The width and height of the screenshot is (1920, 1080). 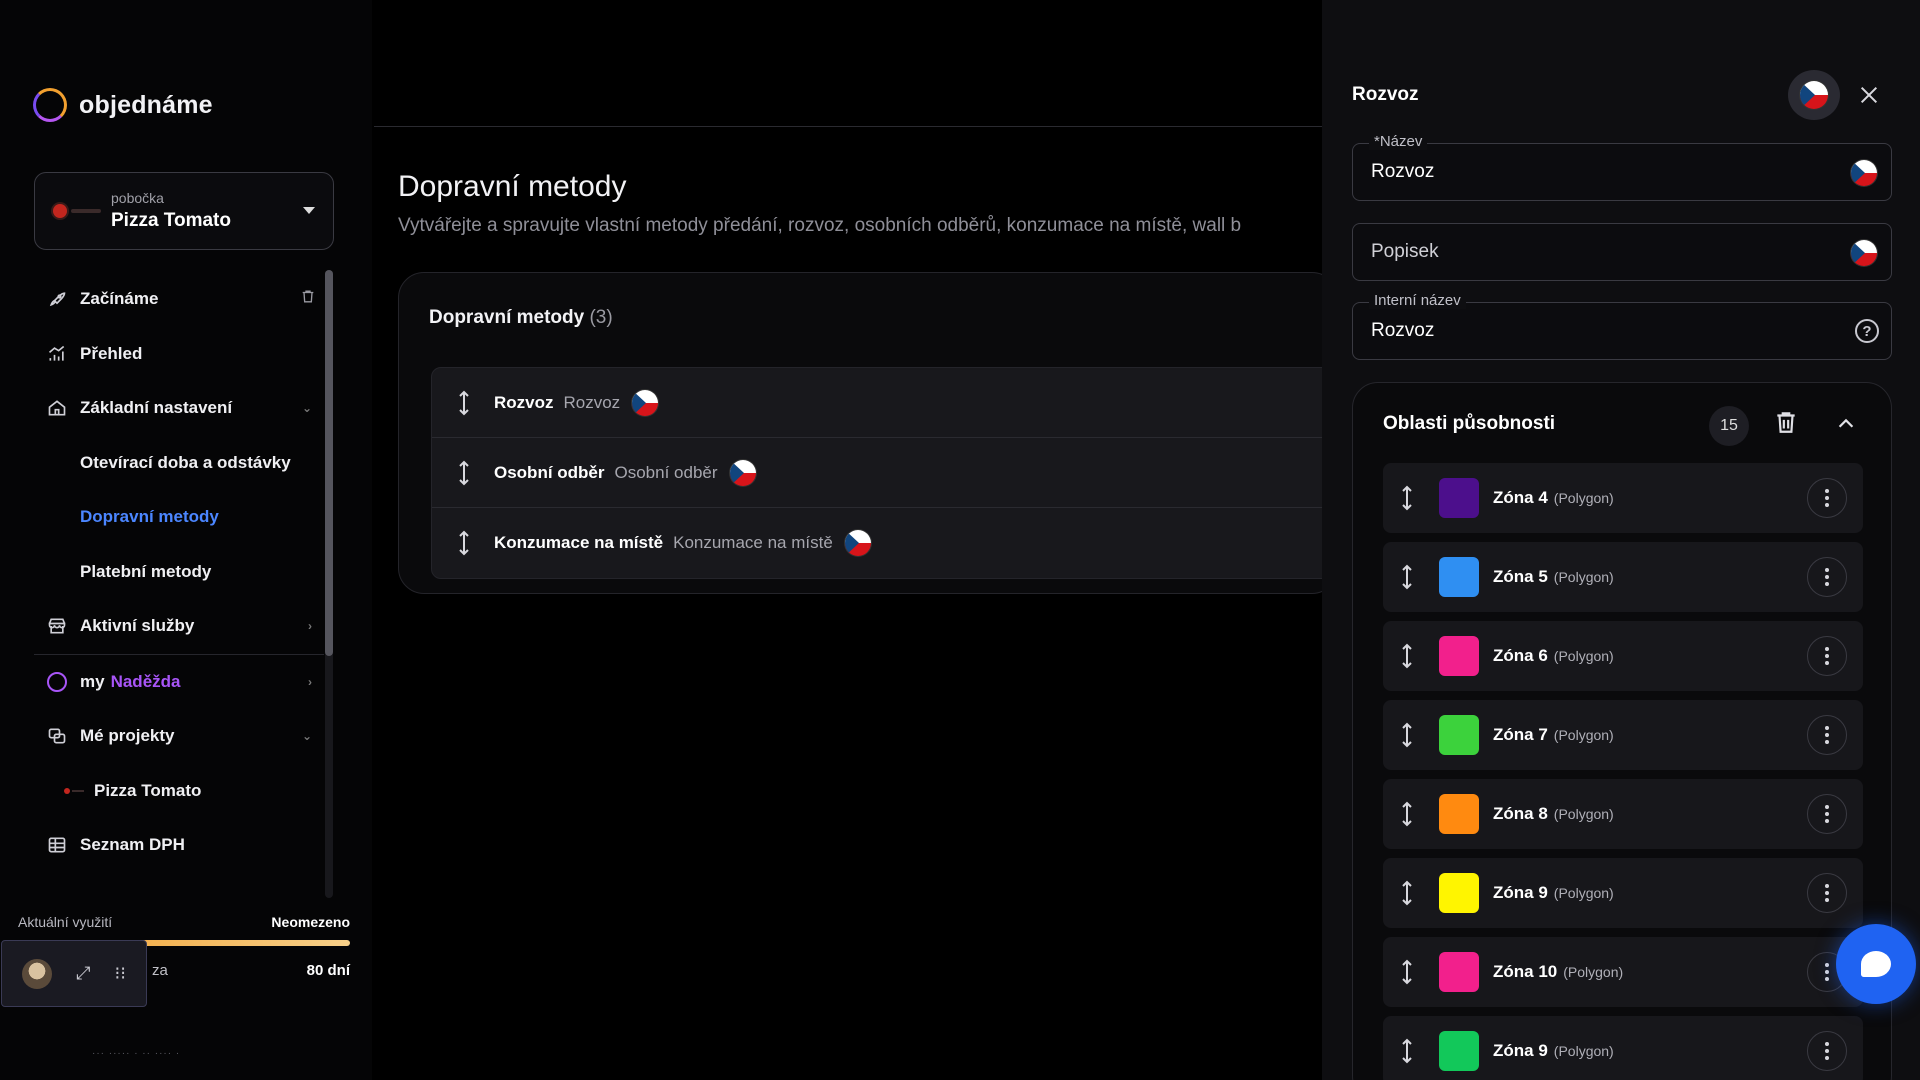 I want to click on branch-label: pobočka, so click(x=137, y=198).